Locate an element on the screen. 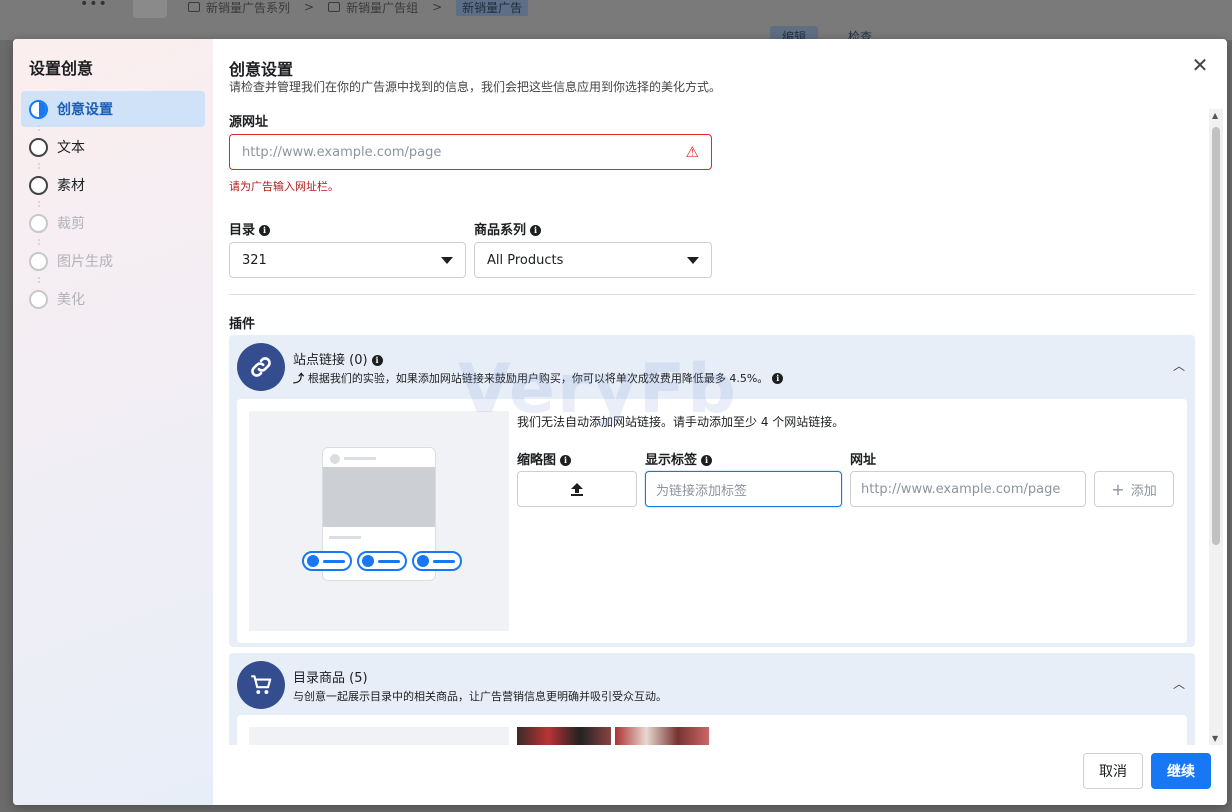 The image size is (1232, 812). catalog-items-title: 目录商品 (5) is located at coordinates (330, 678).